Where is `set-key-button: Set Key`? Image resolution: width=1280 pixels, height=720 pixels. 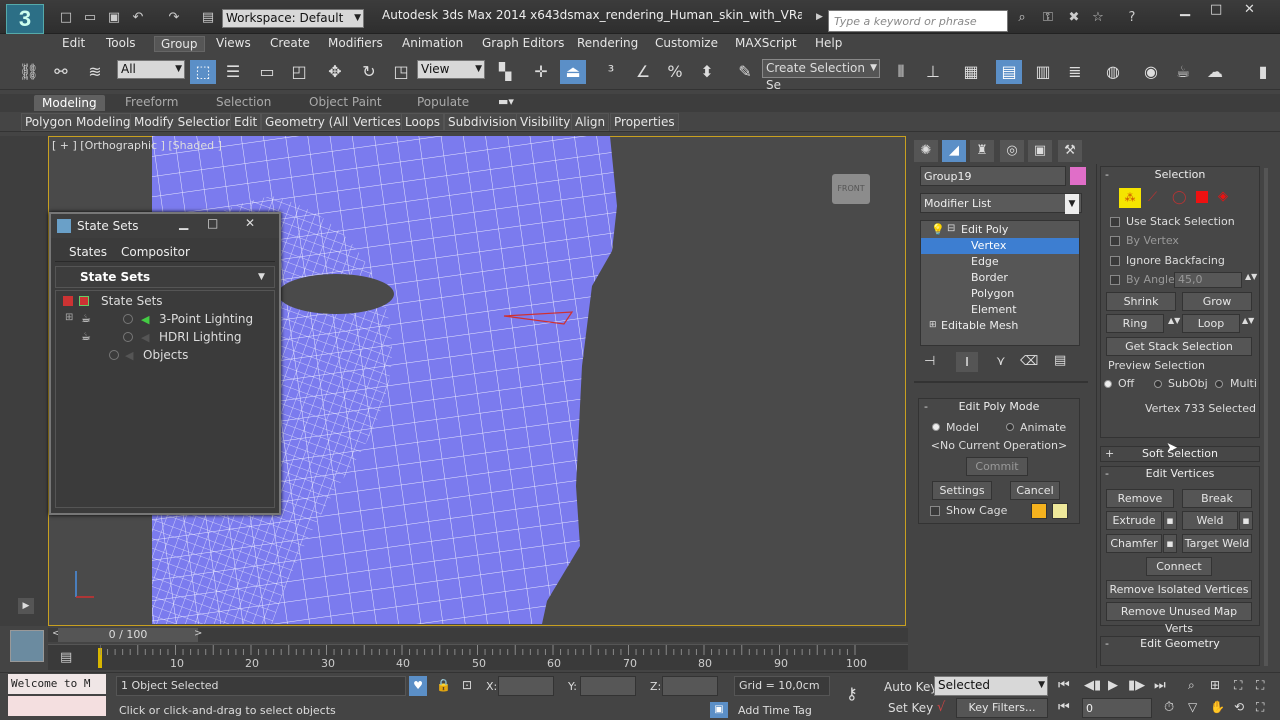 set-key-button: Set Key is located at coordinates (910, 708).